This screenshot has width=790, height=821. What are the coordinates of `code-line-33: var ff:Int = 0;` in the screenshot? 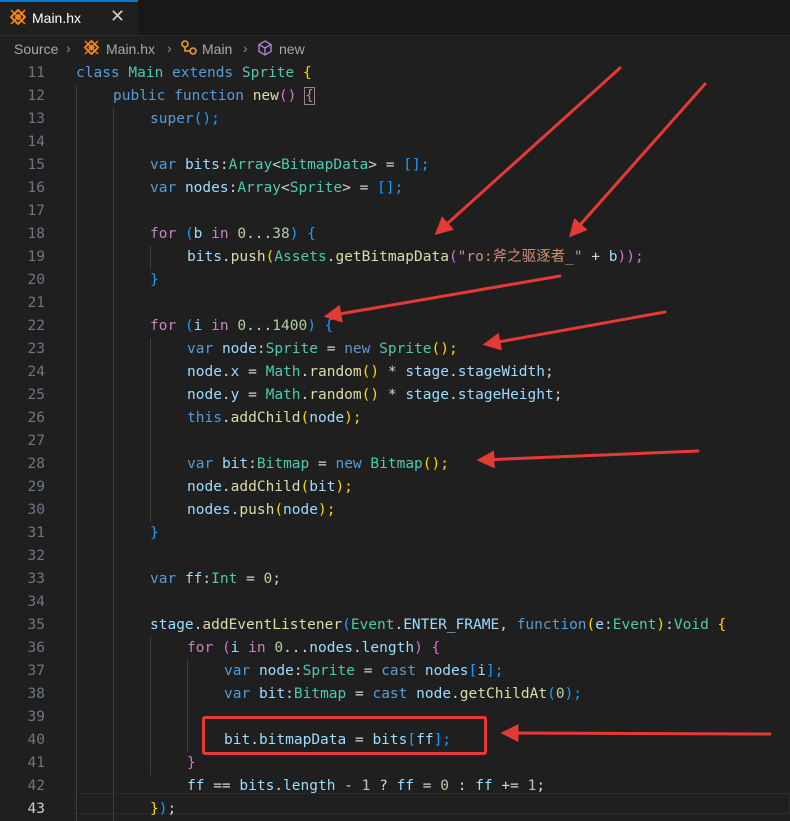 It's located at (216, 579).